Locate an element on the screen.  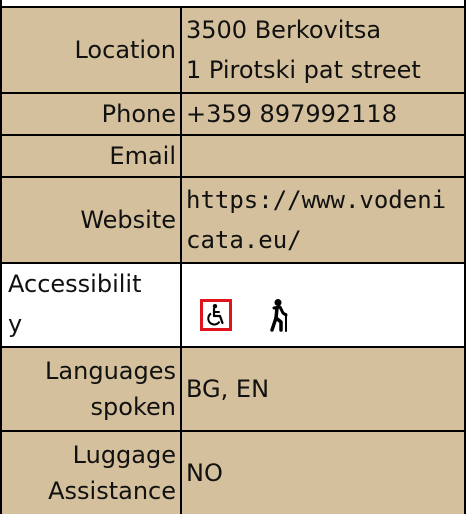
website-line2: cata.eu/ is located at coordinates (323, 240).